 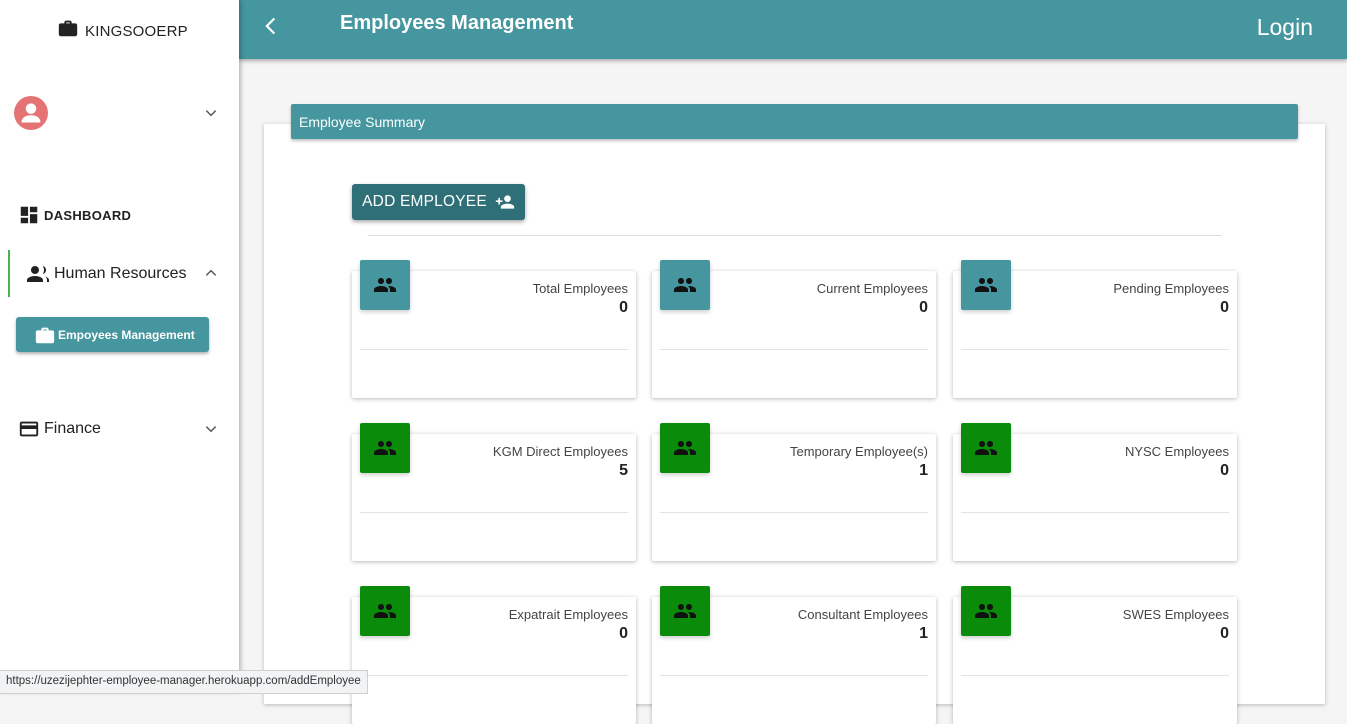 I want to click on stat-card: Current Employees 0, so click(x=794, y=329).